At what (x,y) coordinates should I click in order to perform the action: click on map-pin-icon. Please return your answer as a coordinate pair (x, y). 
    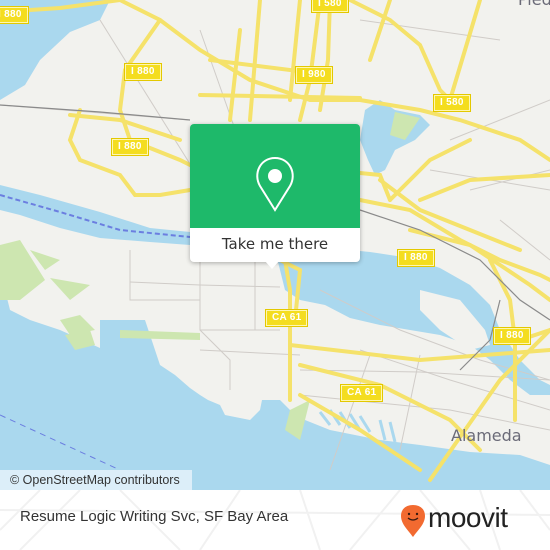
    Looking at the image, I should click on (275, 184).